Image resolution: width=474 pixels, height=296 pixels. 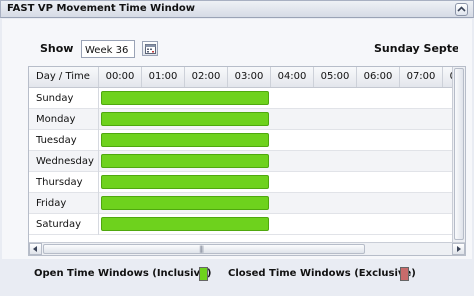 What do you see at coordinates (57, 48) in the screenshot?
I see `show-label: Show` at bounding box center [57, 48].